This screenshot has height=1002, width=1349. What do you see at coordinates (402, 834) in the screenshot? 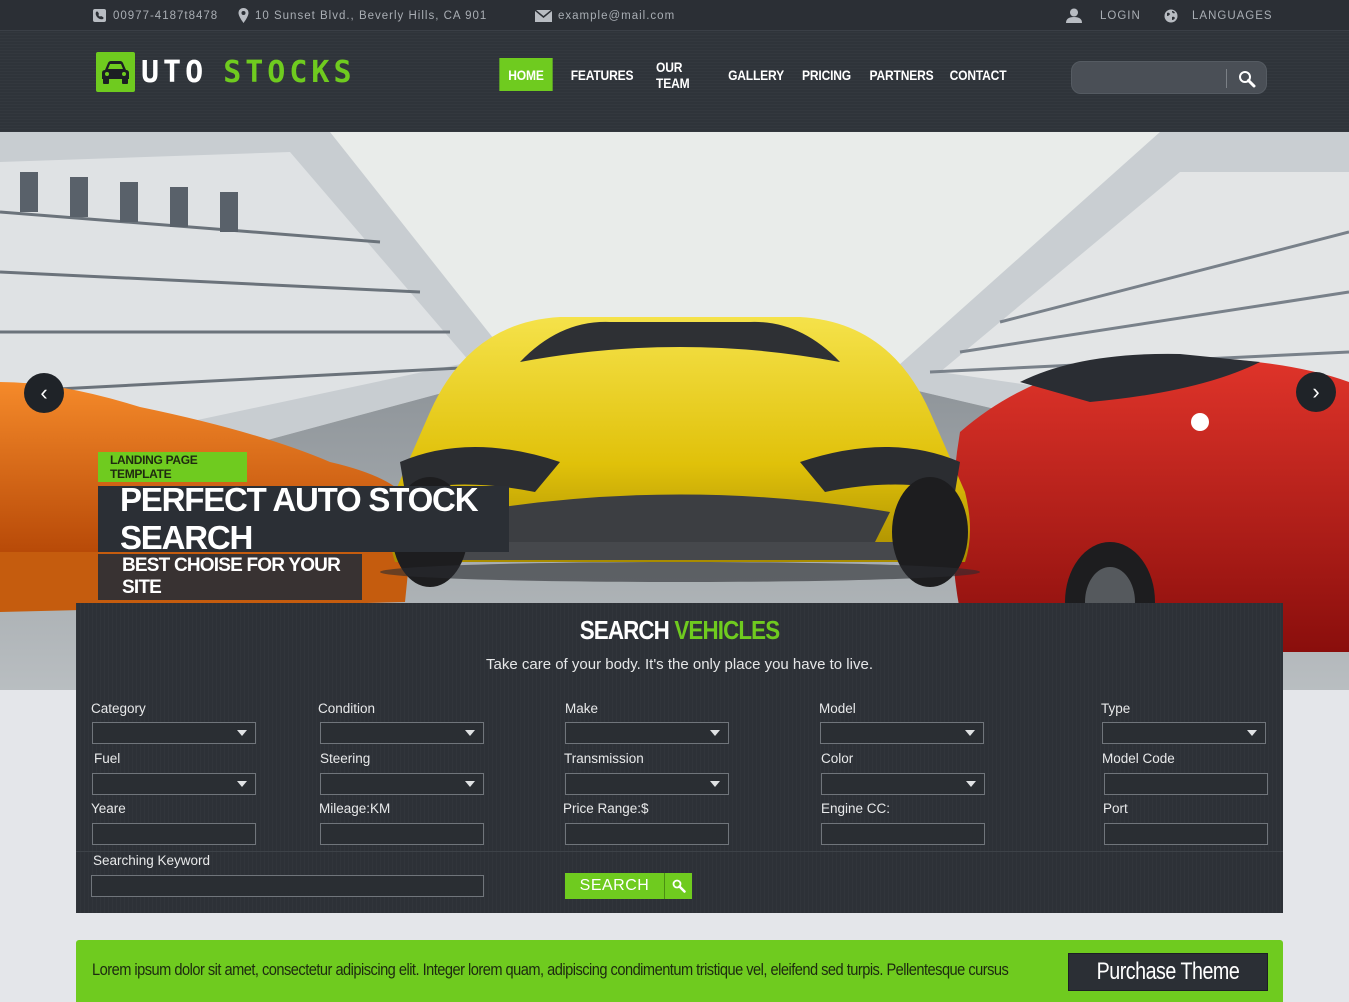
I see `mileage-input` at bounding box center [402, 834].